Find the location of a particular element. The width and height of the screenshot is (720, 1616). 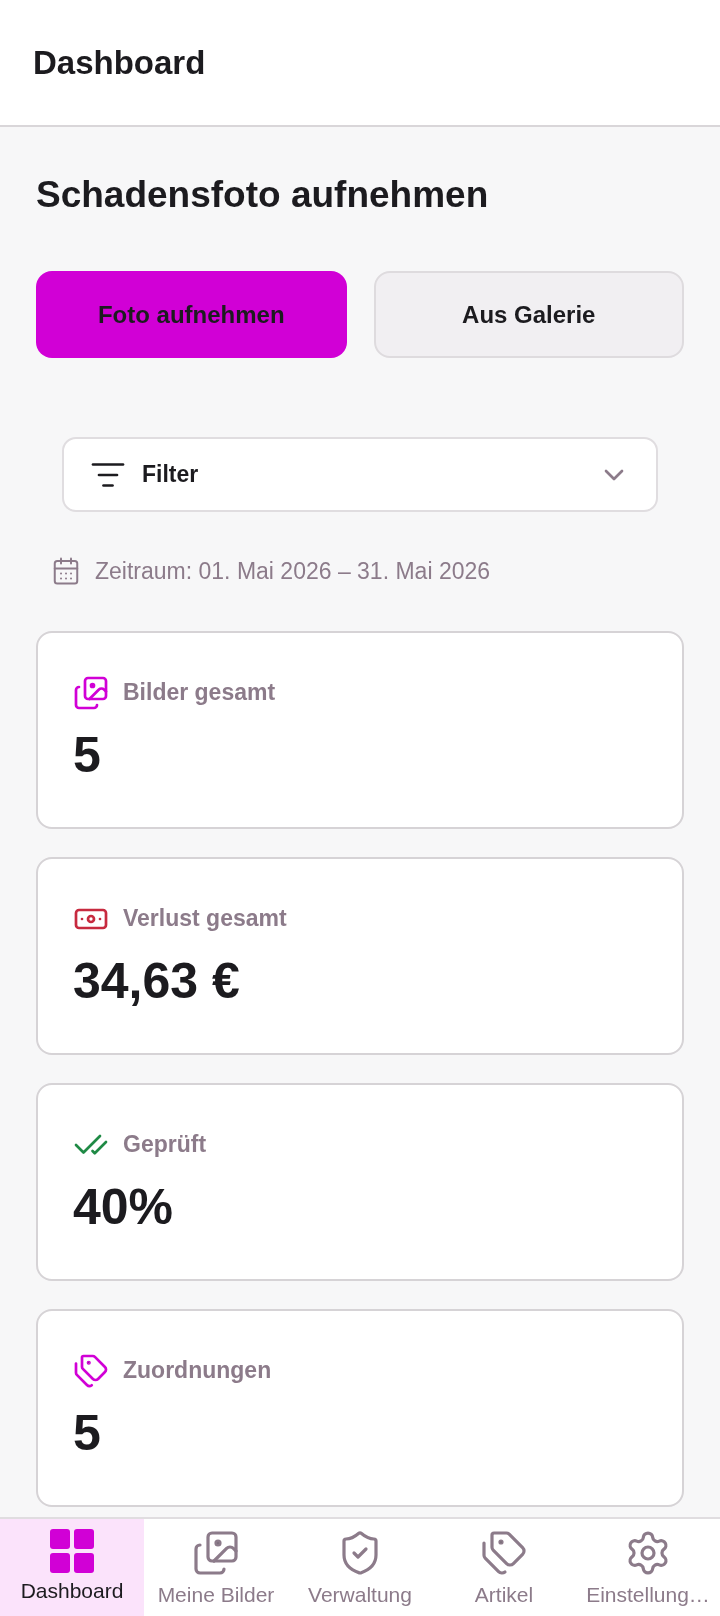

stat-label: Verlust gesamt is located at coordinates (205, 919).